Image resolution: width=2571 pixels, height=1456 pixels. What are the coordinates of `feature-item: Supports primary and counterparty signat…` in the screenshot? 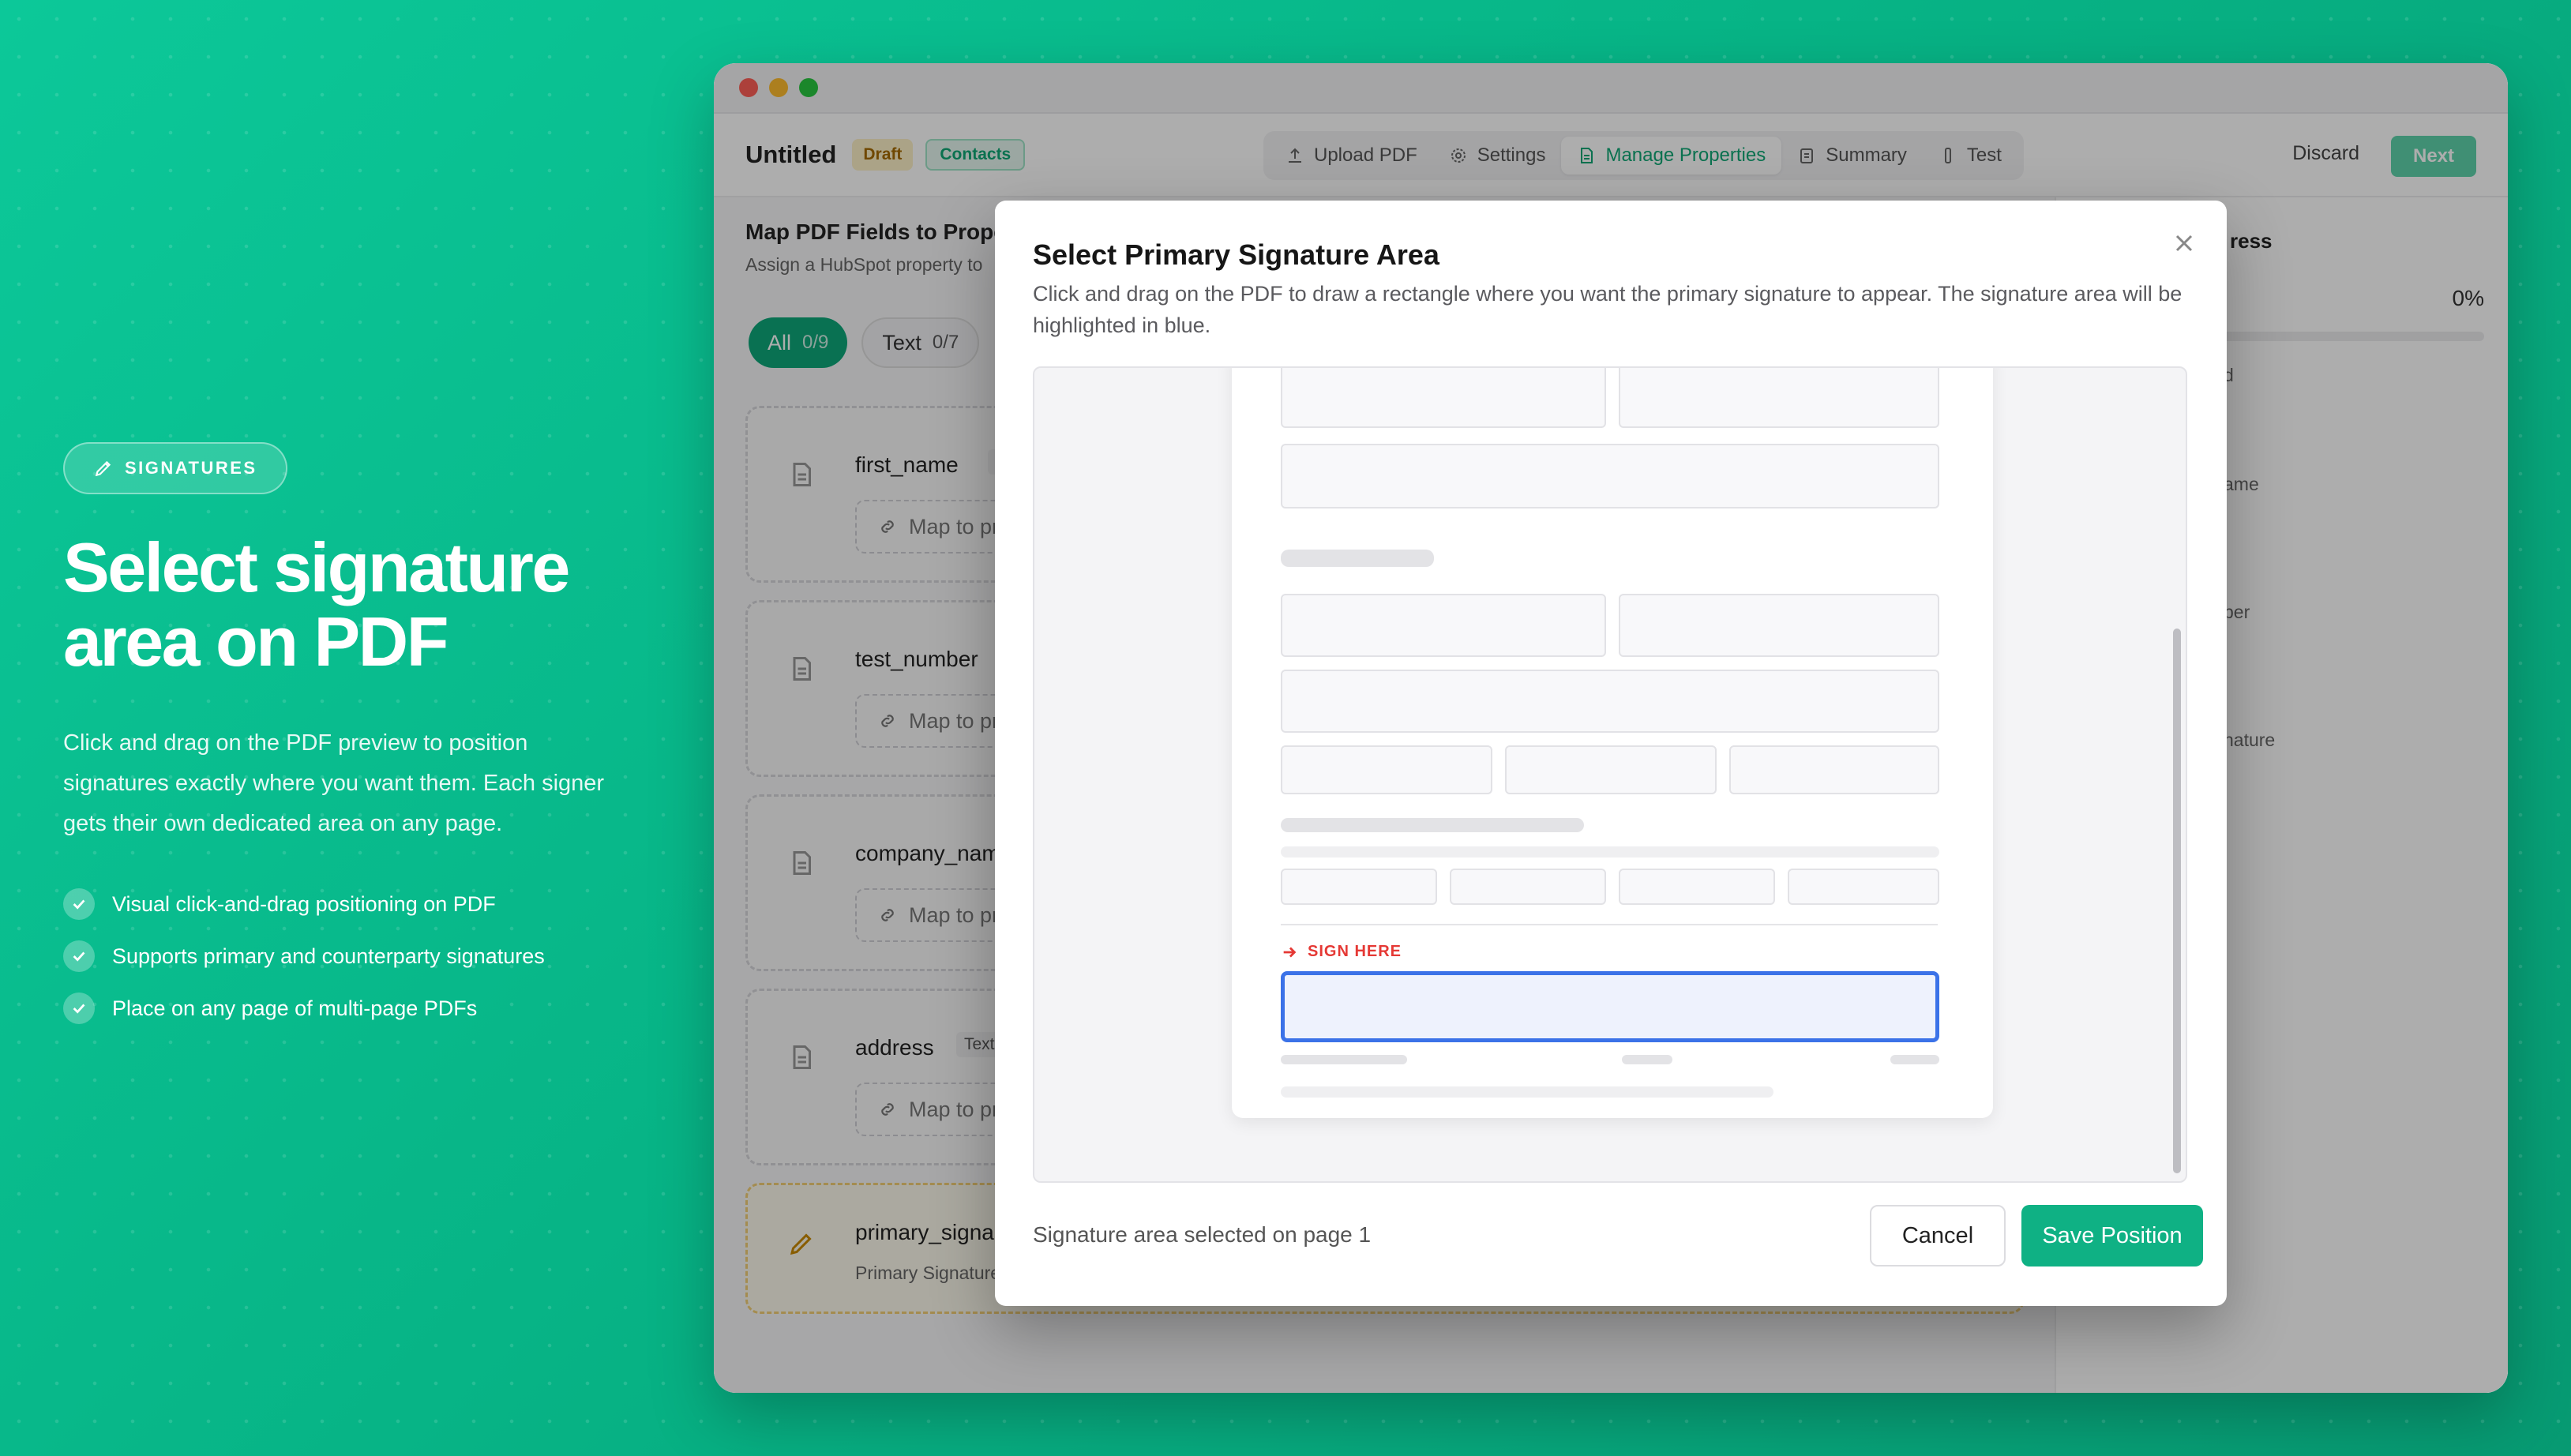 It's located at (347, 956).